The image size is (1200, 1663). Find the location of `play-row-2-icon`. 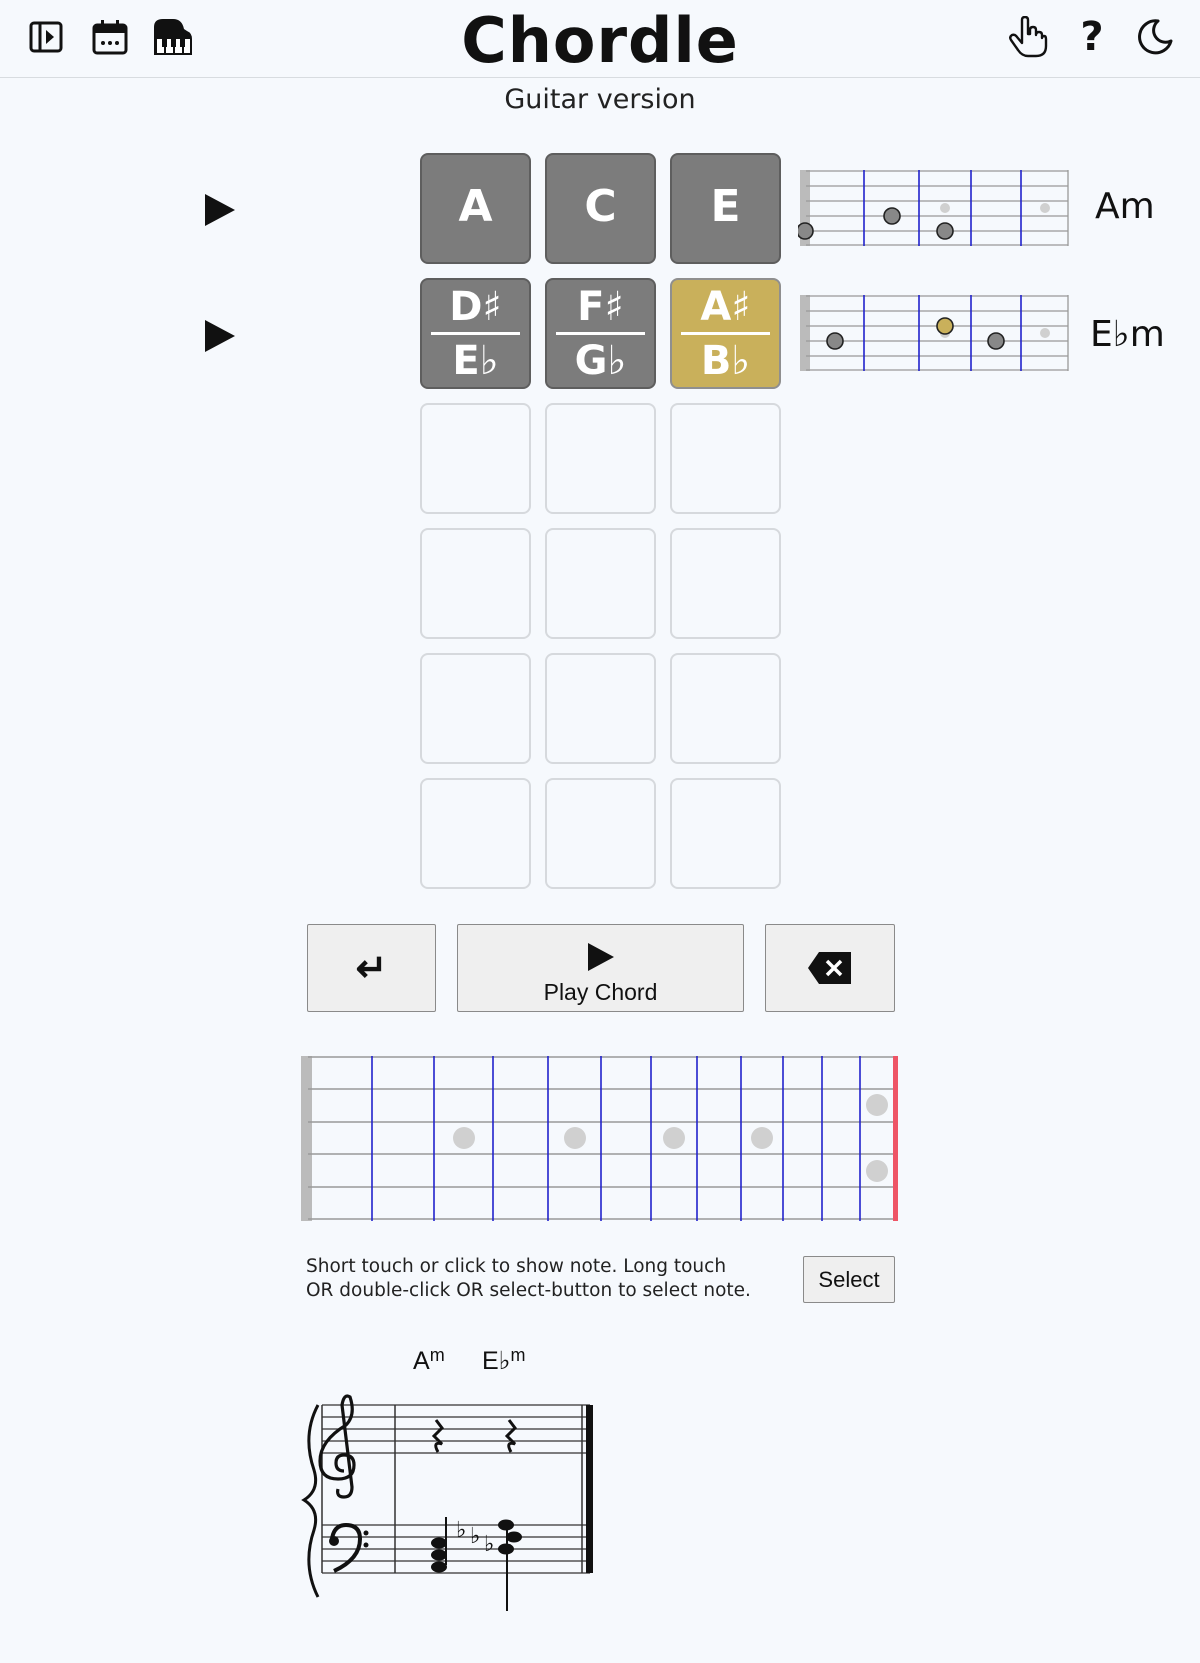

play-row-2-icon is located at coordinates (220, 336).